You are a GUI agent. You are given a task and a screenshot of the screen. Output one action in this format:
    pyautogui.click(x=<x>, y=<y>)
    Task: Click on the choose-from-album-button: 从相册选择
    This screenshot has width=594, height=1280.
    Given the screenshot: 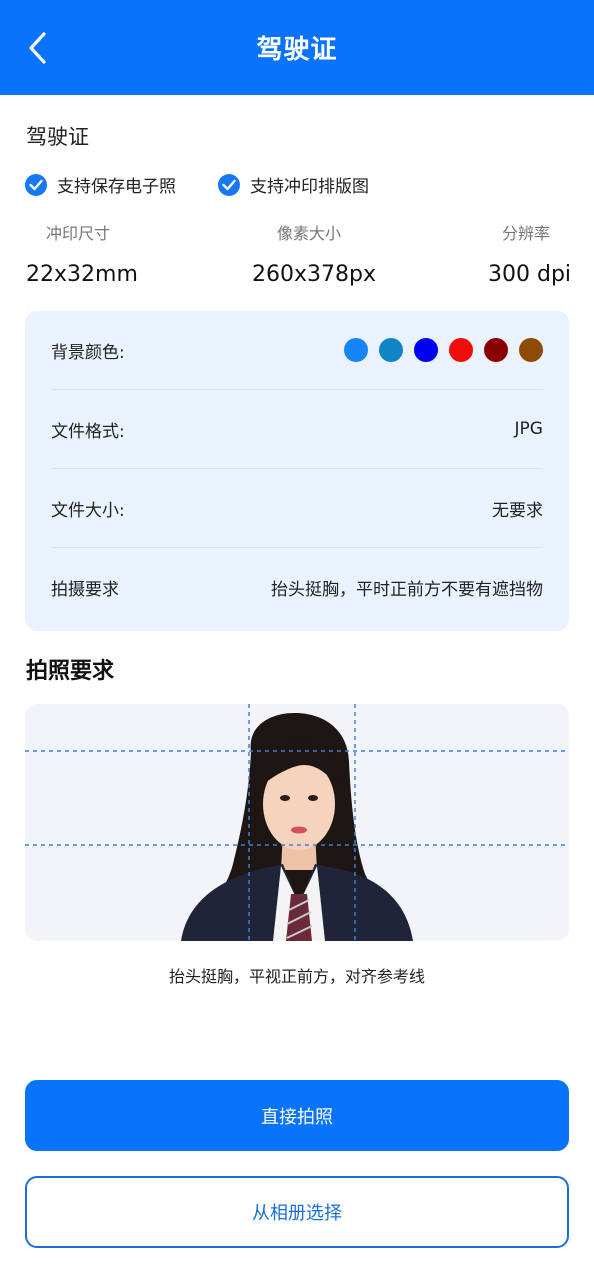 What is the action you would take?
    pyautogui.click(x=297, y=1212)
    